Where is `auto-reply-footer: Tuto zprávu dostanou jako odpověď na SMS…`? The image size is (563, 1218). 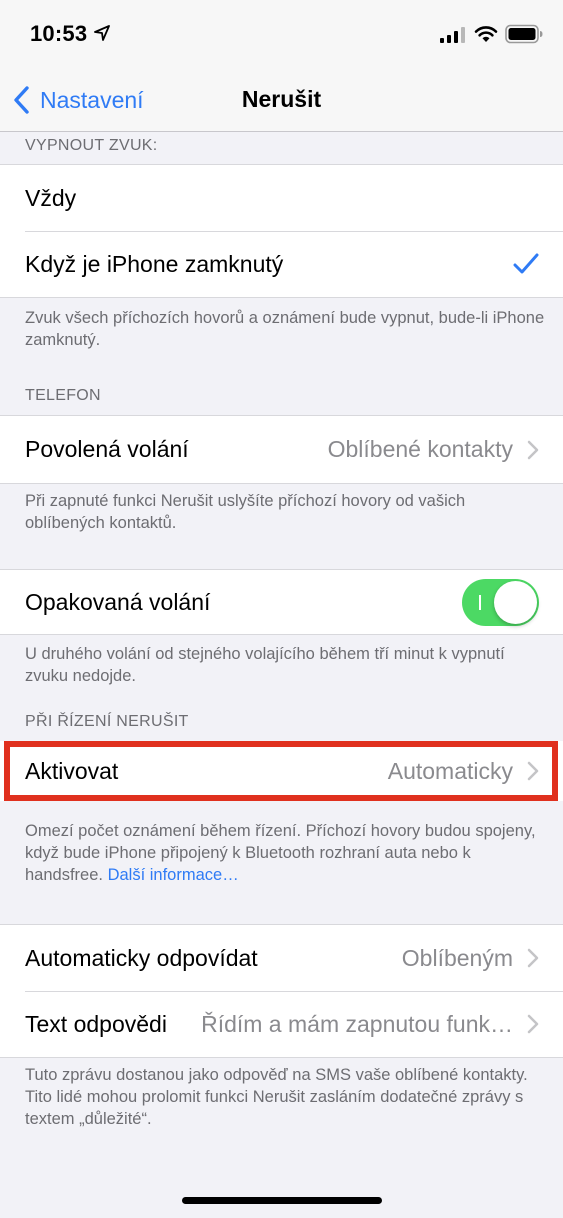
auto-reply-footer: Tuto zprávu dostanou jako odpověď na SMS… is located at coordinates (276, 1097).